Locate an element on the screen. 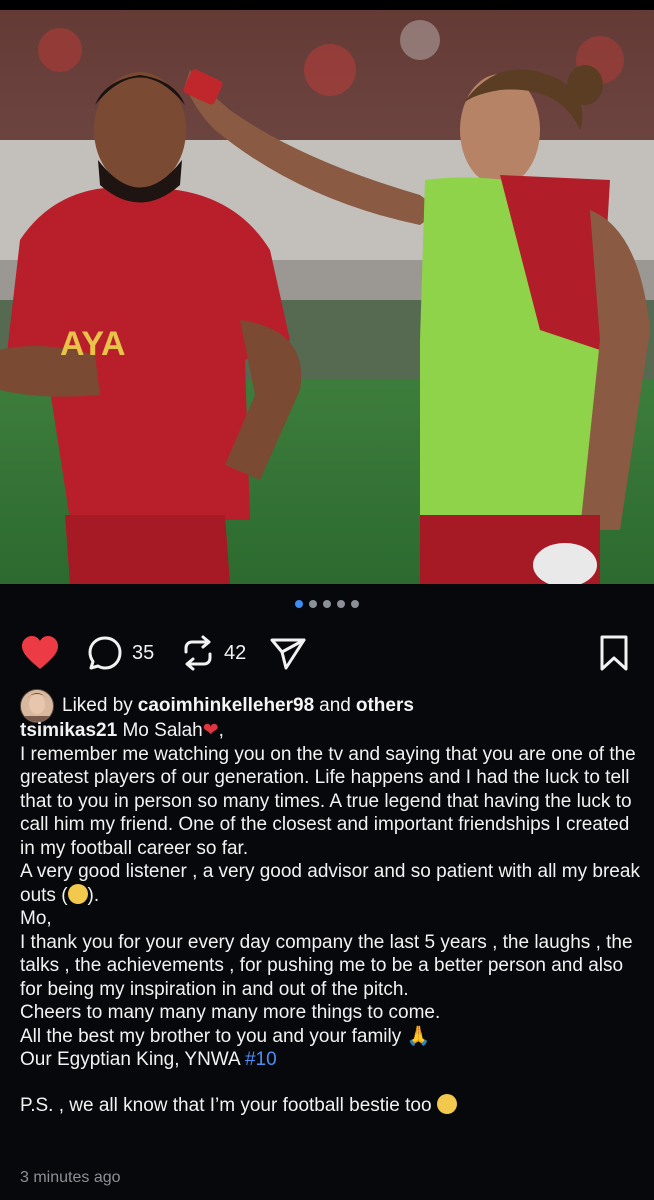 This screenshot has width=654, height=1200. bookmark-icon is located at coordinates (614, 653).